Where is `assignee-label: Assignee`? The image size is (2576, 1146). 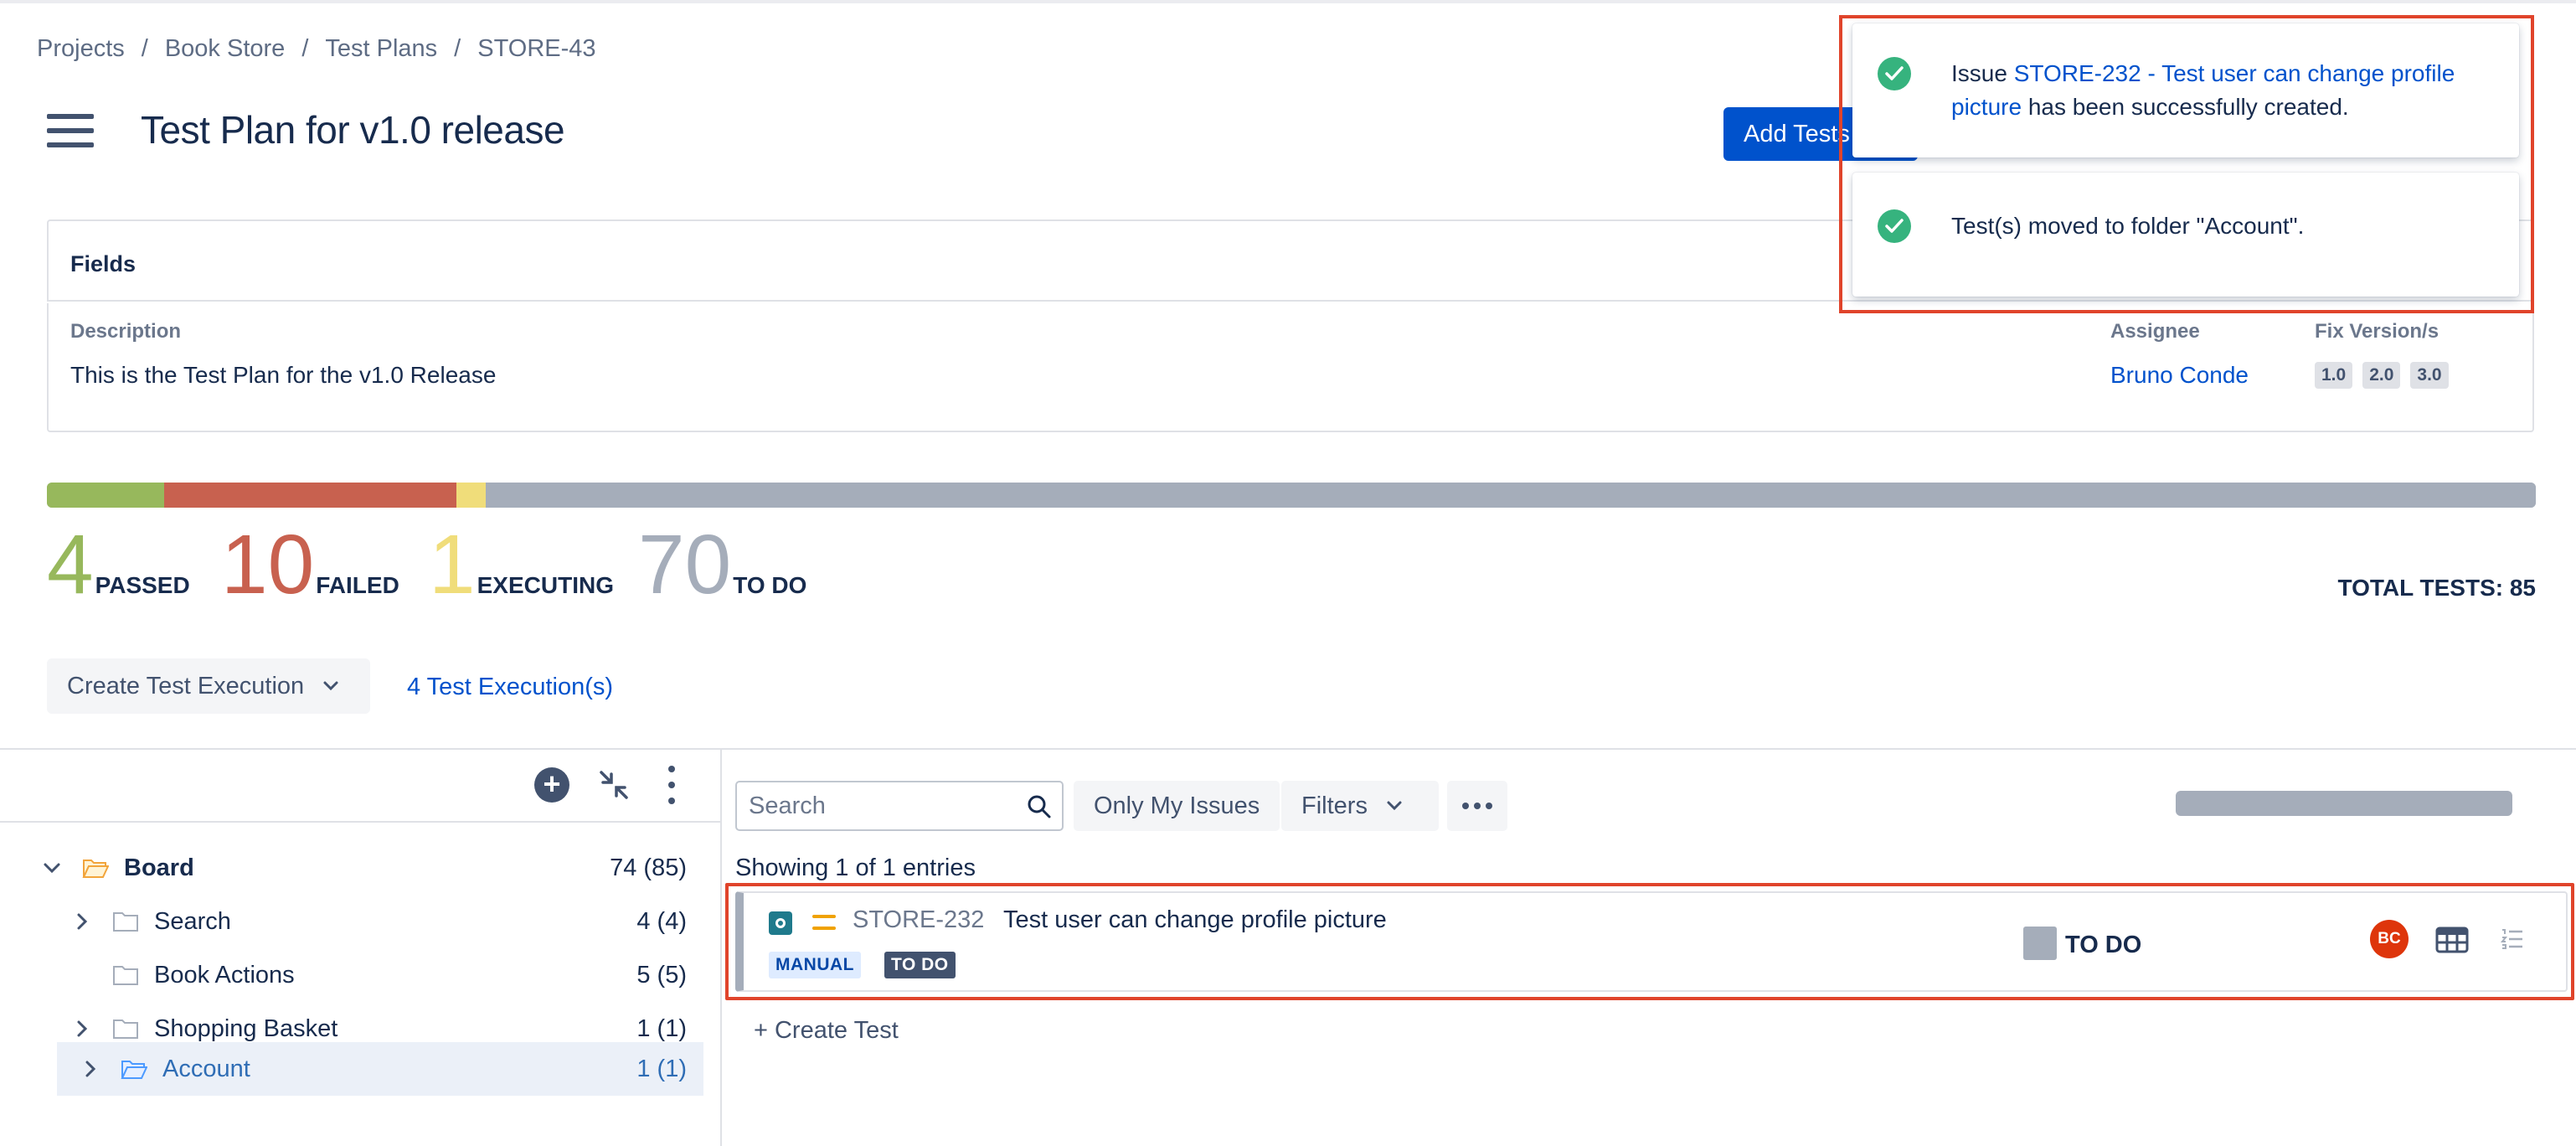 assignee-label: Assignee is located at coordinates (2155, 331).